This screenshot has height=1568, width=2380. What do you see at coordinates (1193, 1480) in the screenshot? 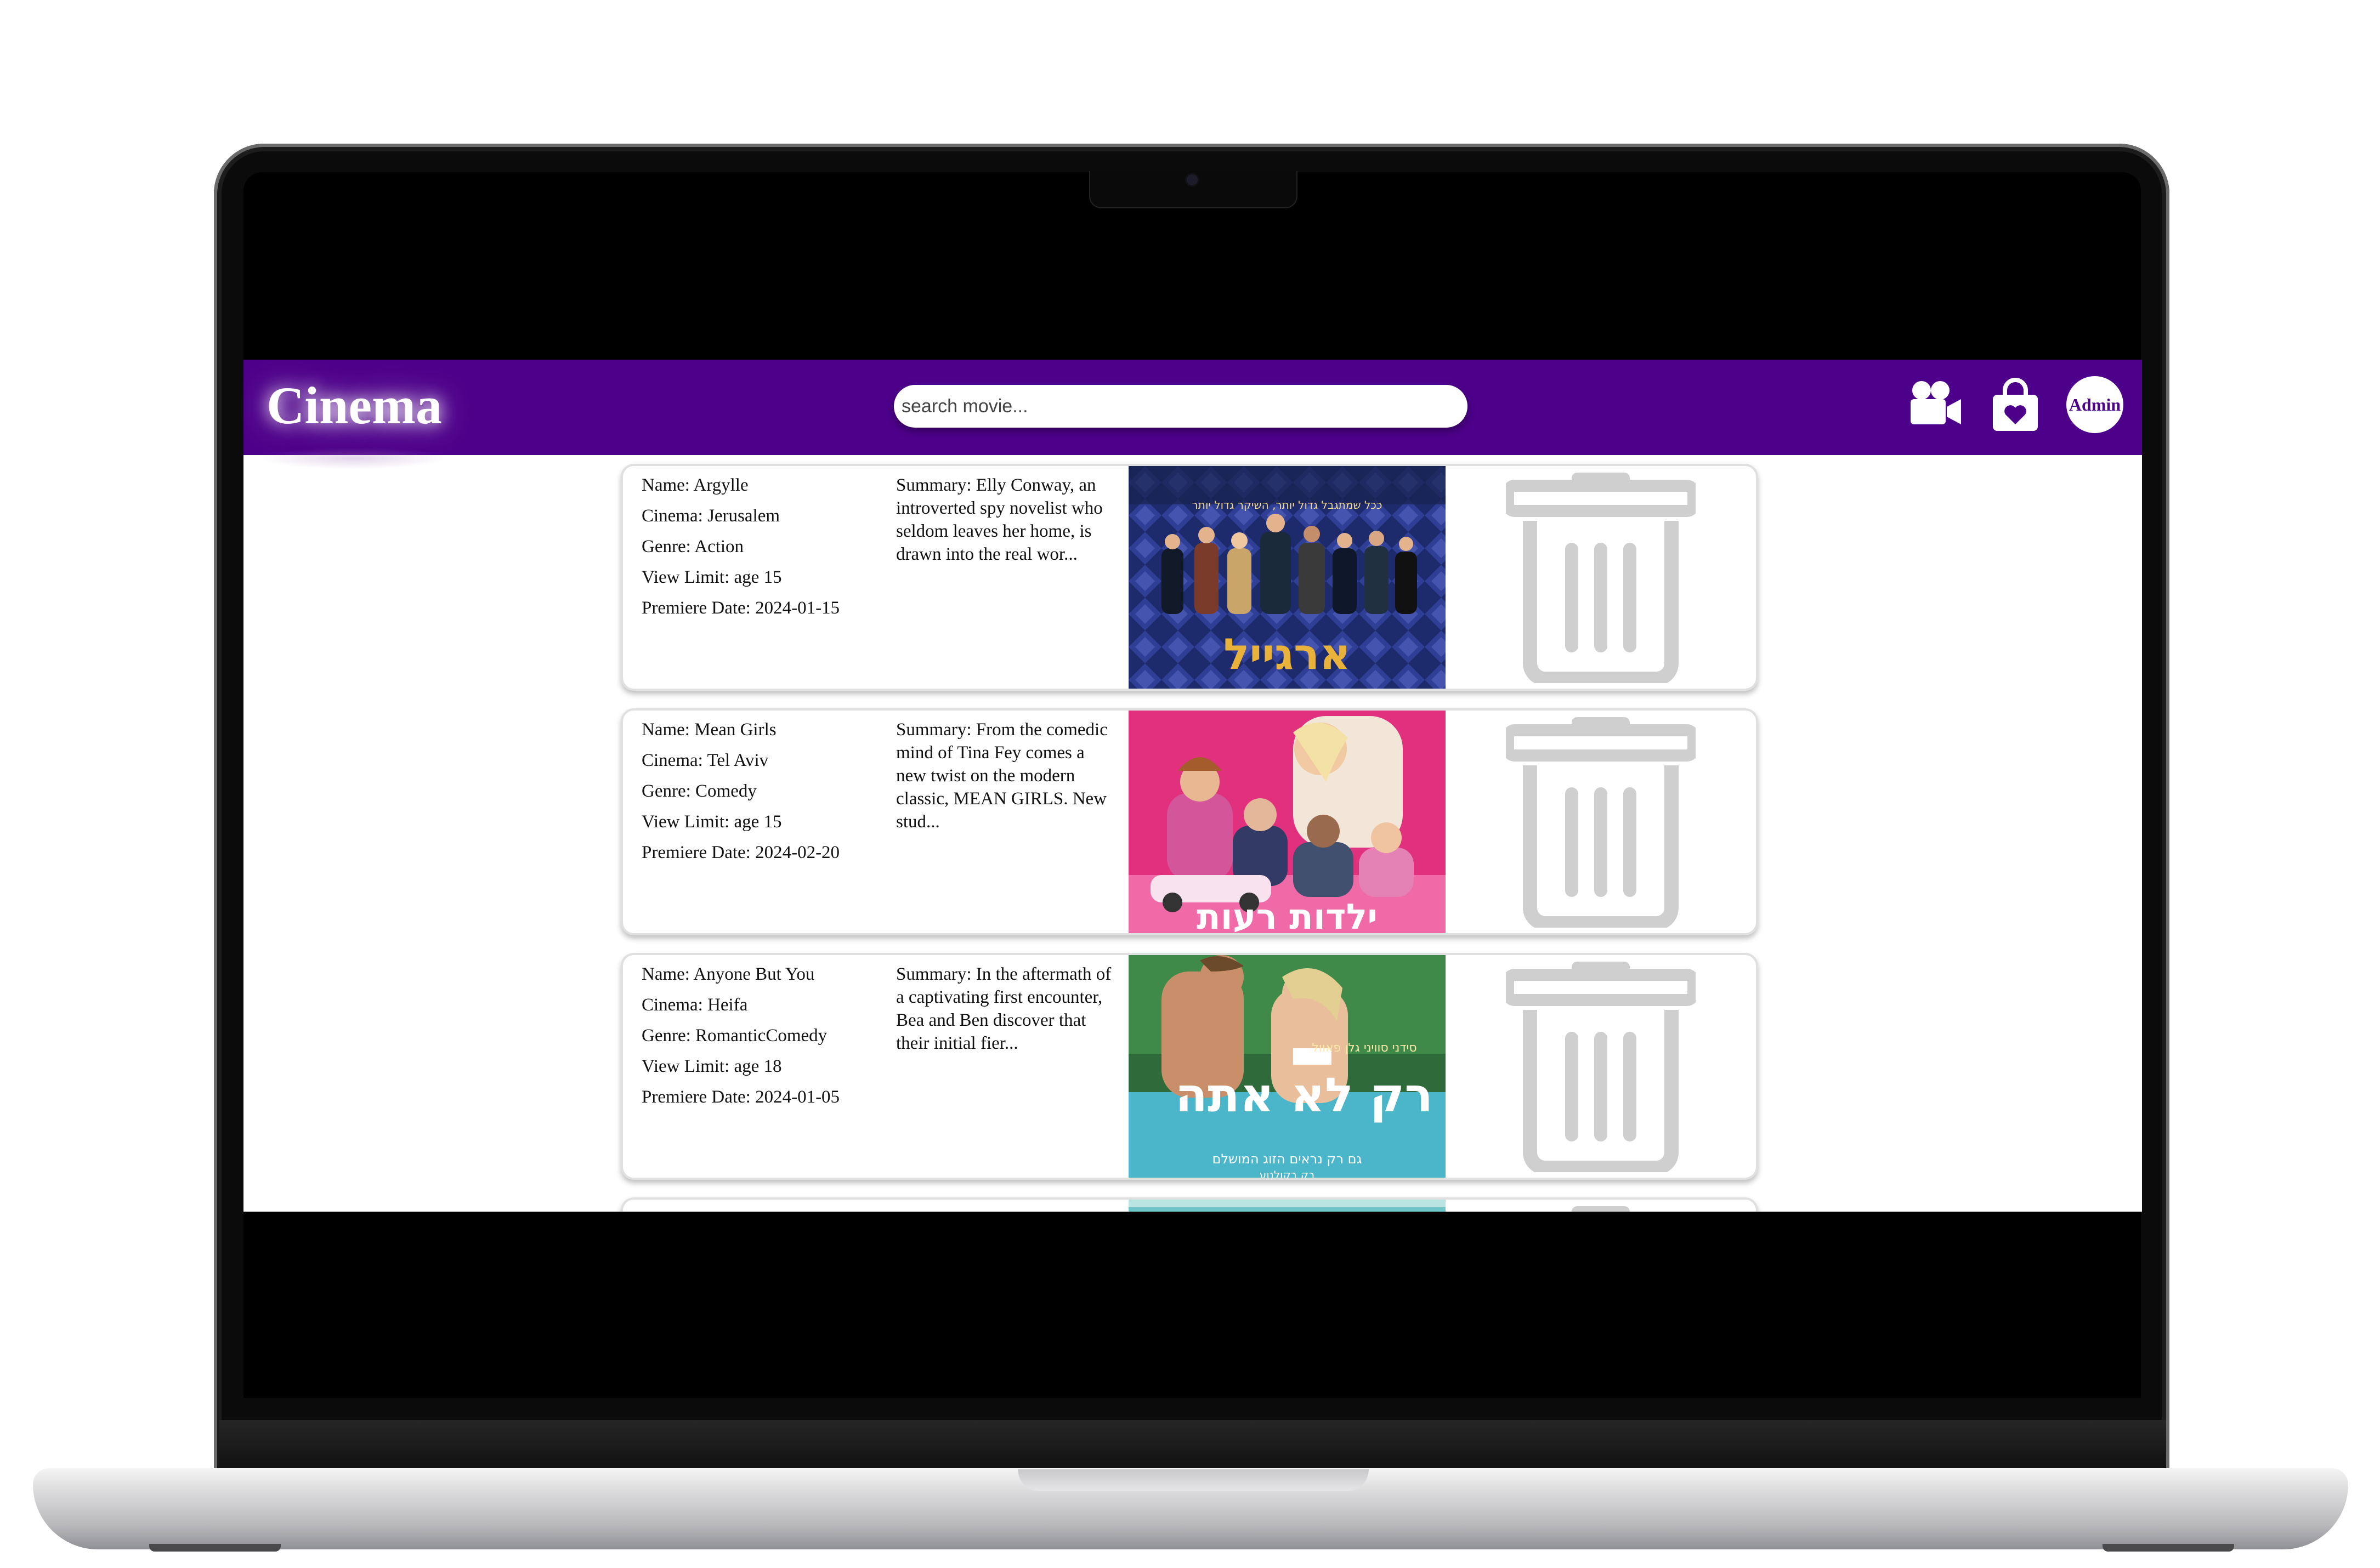
I see `laptop-opening-notch` at bounding box center [1193, 1480].